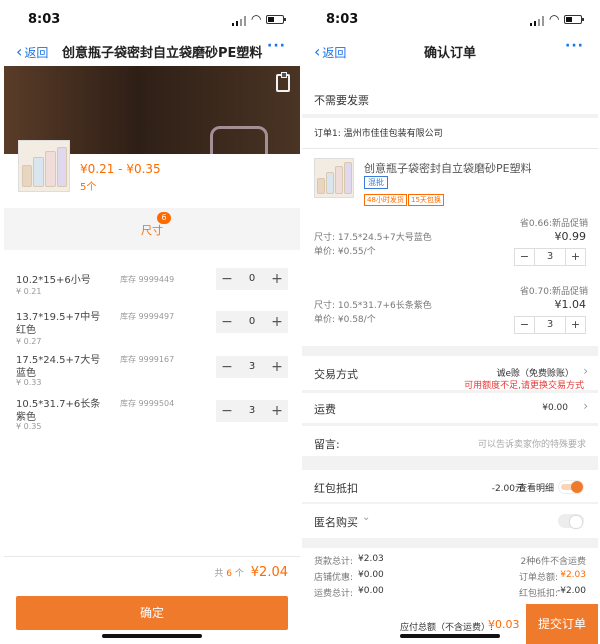 This screenshot has width=600, height=644. I want to click on submit-order-button: 提交订单, so click(562, 624).